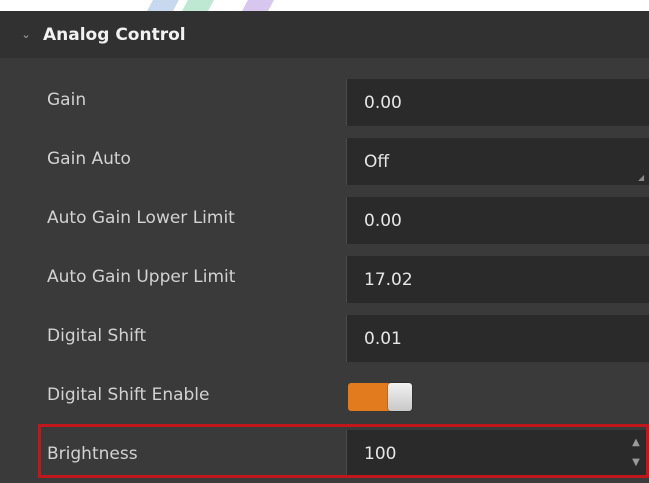 The width and height of the screenshot is (649, 483). I want to click on gain-auto-dropdown: Off ◢, so click(497, 161).